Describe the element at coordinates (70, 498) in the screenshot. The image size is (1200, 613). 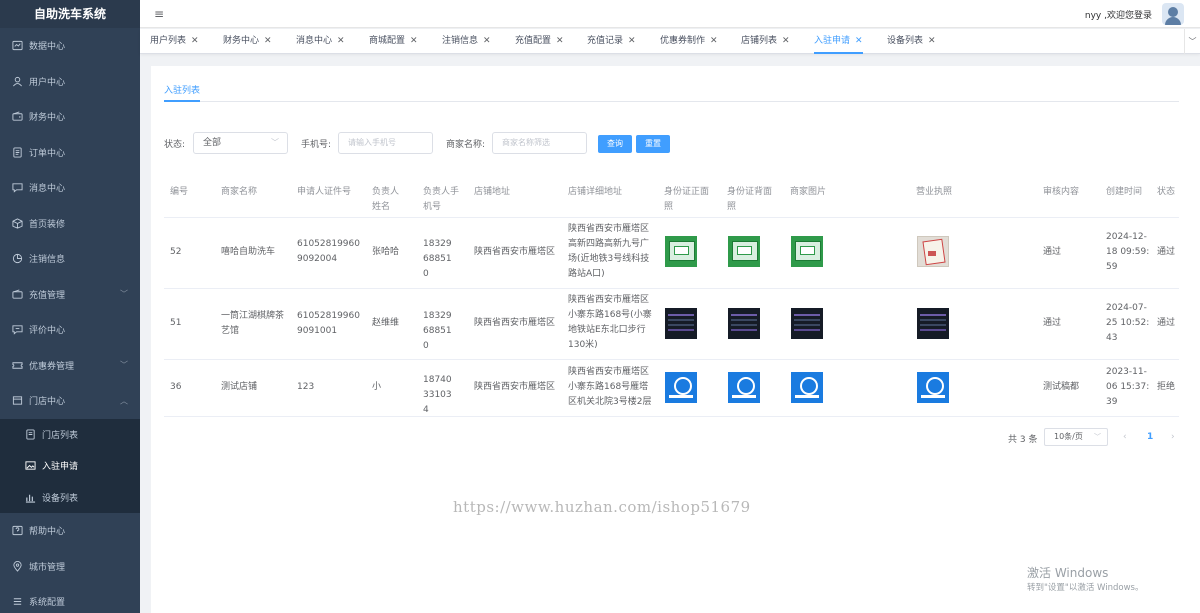
I see `sidebar-subitem-device-list: 设备列表` at that location.